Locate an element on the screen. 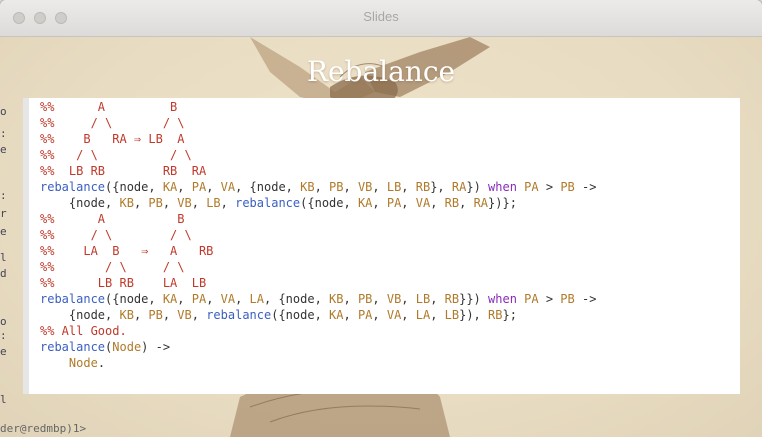  code-token-comment: %% LB RB LA LB is located at coordinates (123, 283).